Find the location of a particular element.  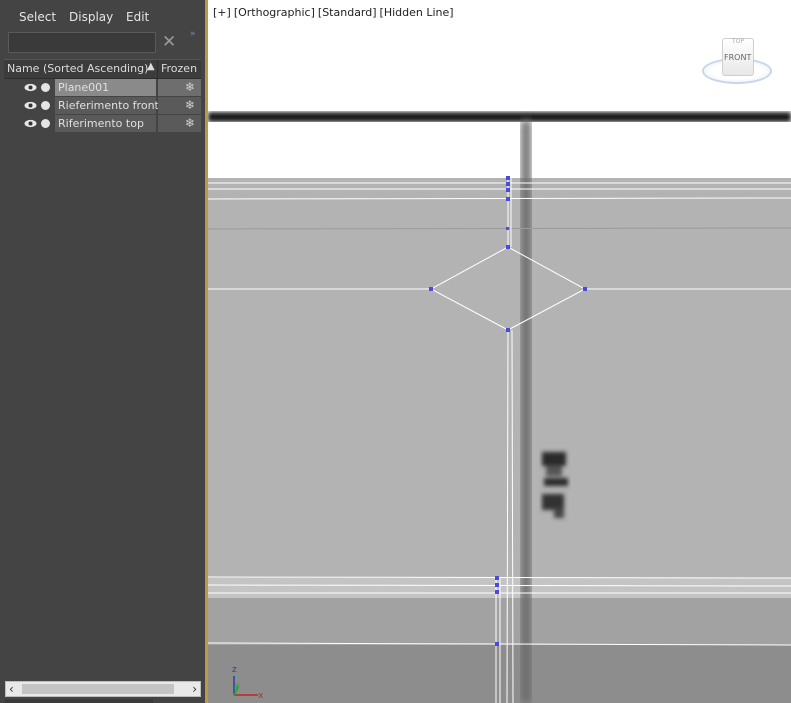

name-cell: Plane001 is located at coordinates (105, 87).